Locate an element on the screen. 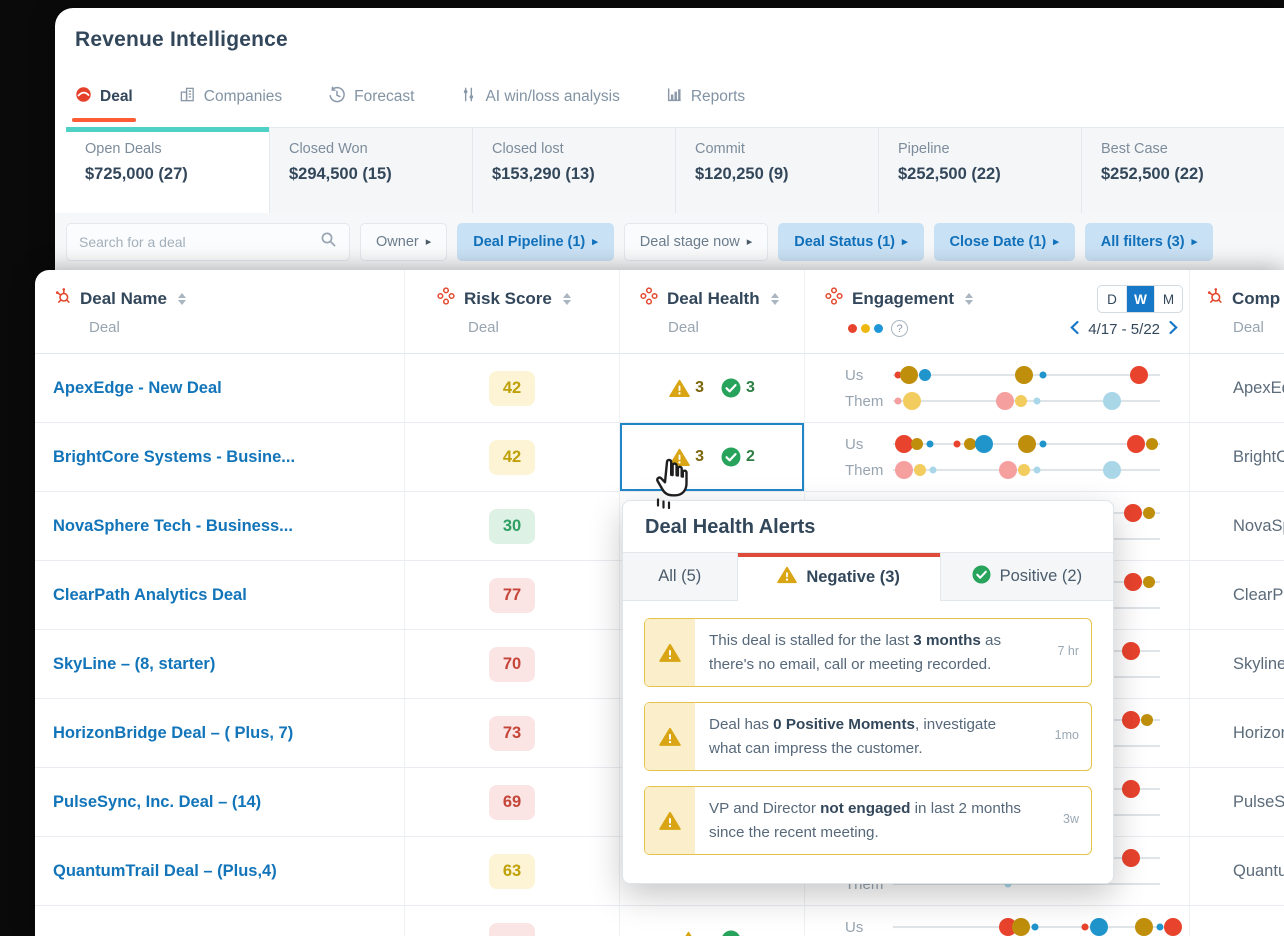 This screenshot has height=936, width=1284. risk-score-badge: 42 is located at coordinates (512, 388).